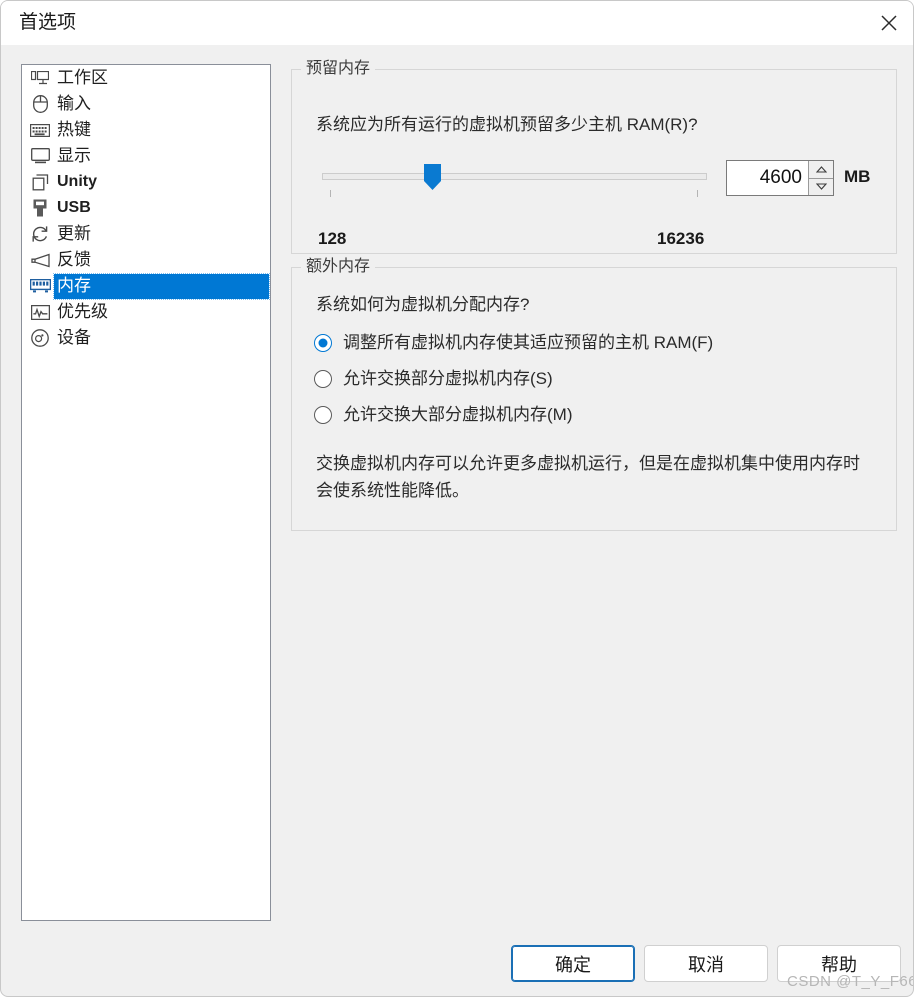  Describe the element at coordinates (338, 267) in the screenshot. I see `extra-memory-group-title: 额外内存` at that location.